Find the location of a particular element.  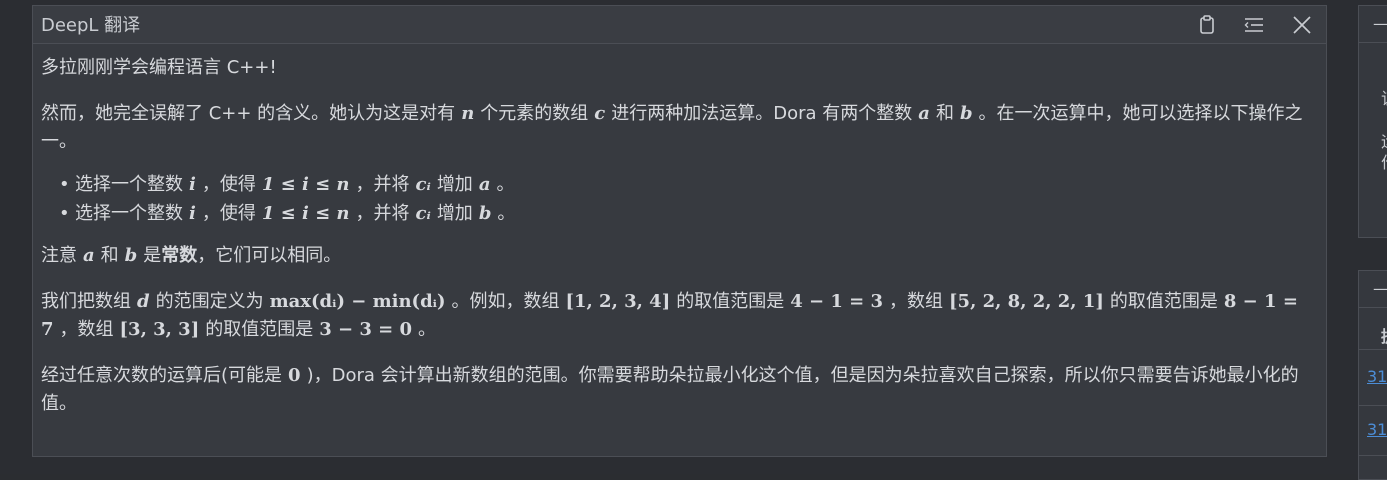

math-value: a is located at coordinates (484, 184).